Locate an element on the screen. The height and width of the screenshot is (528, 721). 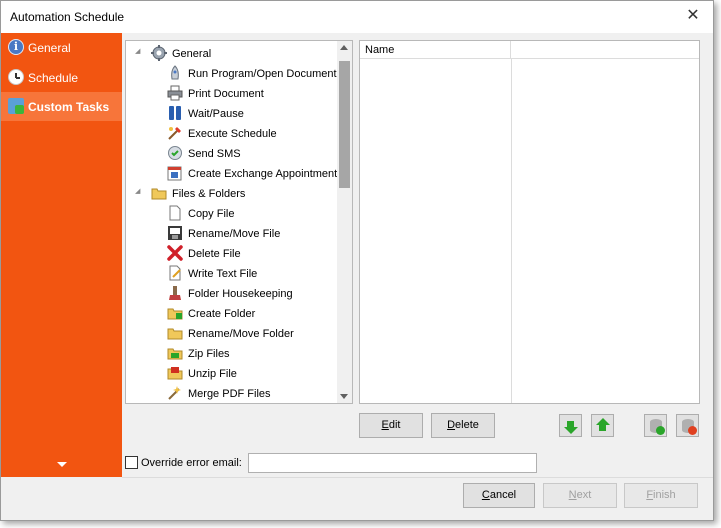
next-label-mnemonic: N is located at coordinates (572, 495).